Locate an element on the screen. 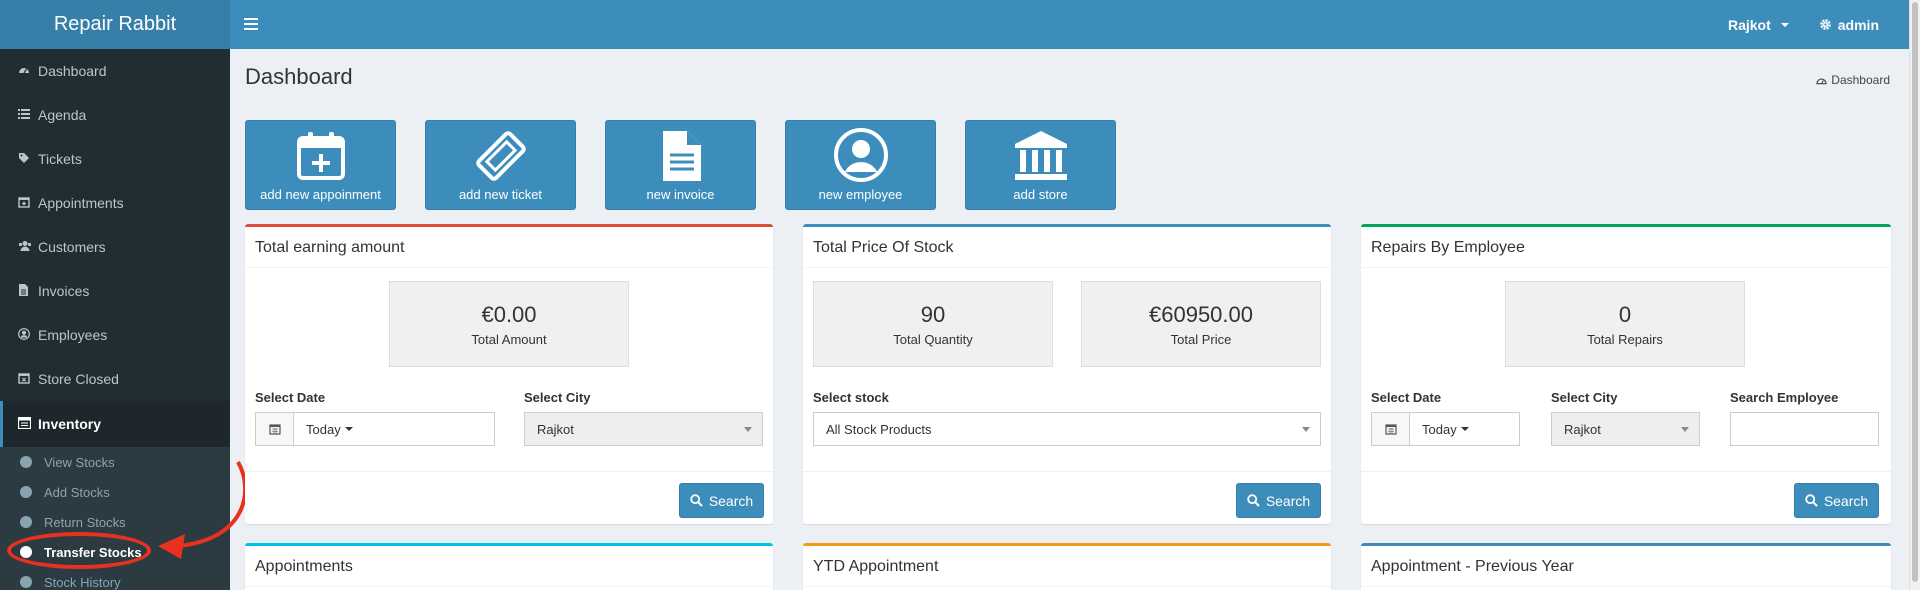 The image size is (1920, 590). add-appointment-tile: add new appoinment is located at coordinates (320, 165).